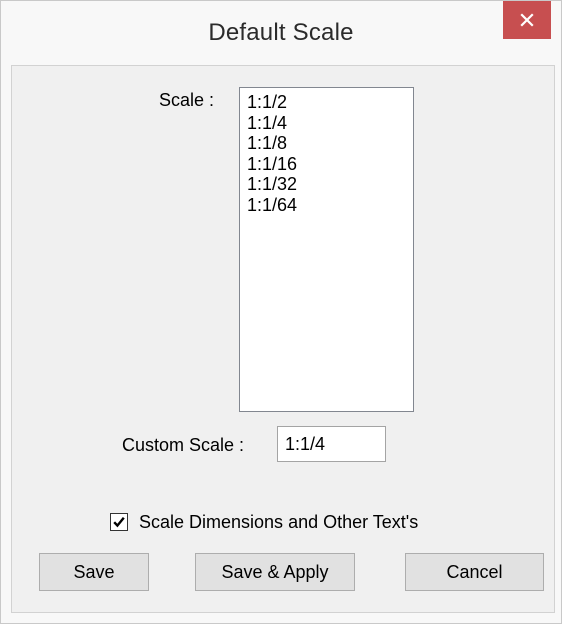 Image resolution: width=562 pixels, height=624 pixels. I want to click on save-button: Save, so click(94, 572).